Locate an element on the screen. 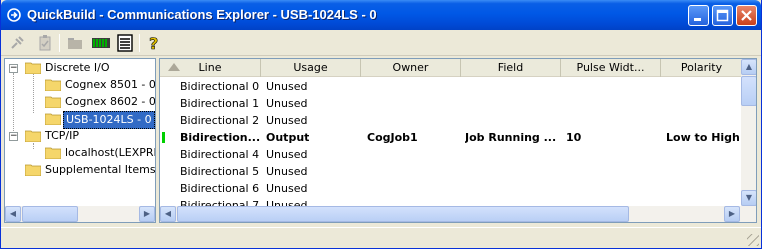 The image size is (762, 249). column-header-polarity: Polarity is located at coordinates (701, 68).